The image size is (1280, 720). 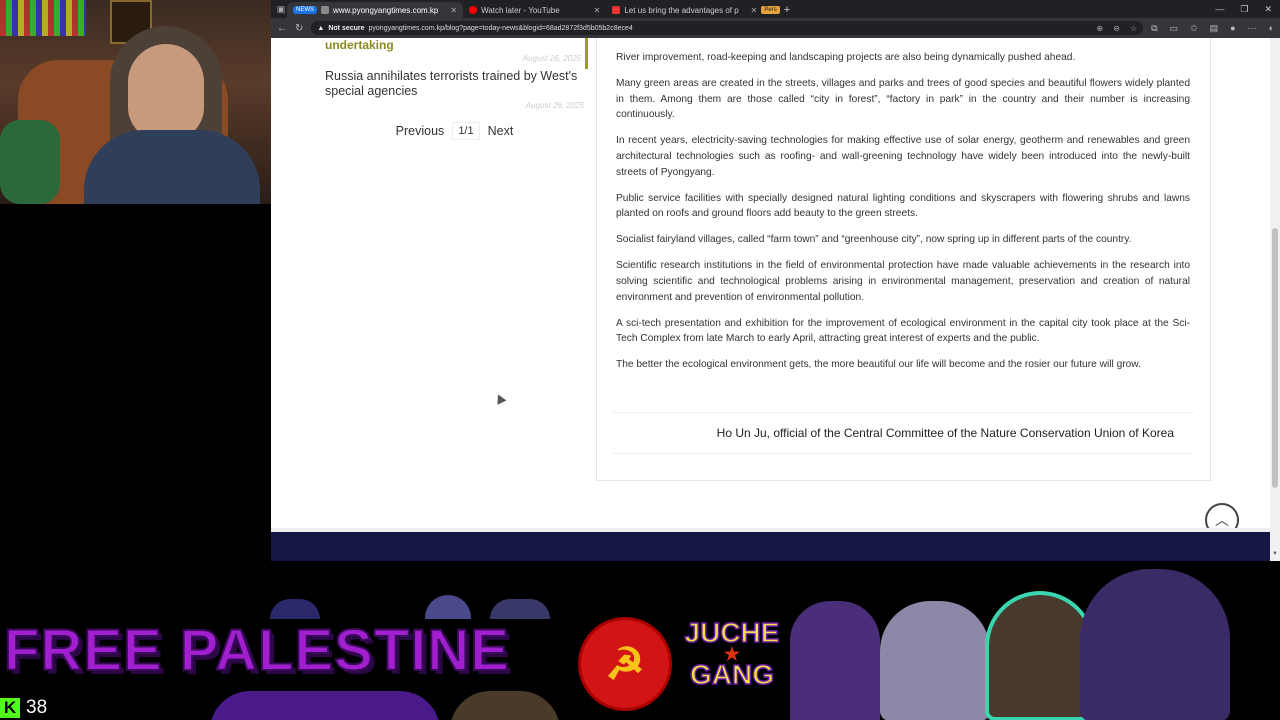 I want to click on tab-group-tag: Pers, so click(x=770, y=10).